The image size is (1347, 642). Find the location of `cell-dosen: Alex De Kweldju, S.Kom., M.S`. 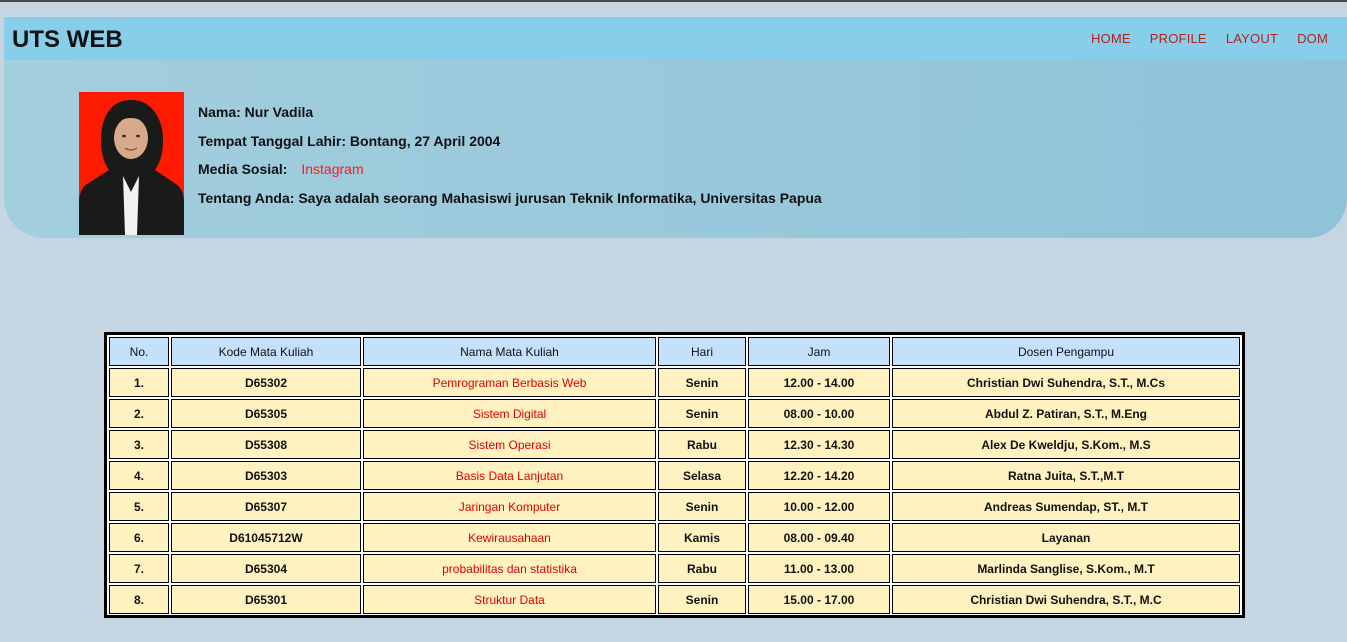

cell-dosen: Alex De Kweldju, S.Kom., M.S is located at coordinates (1066, 444).